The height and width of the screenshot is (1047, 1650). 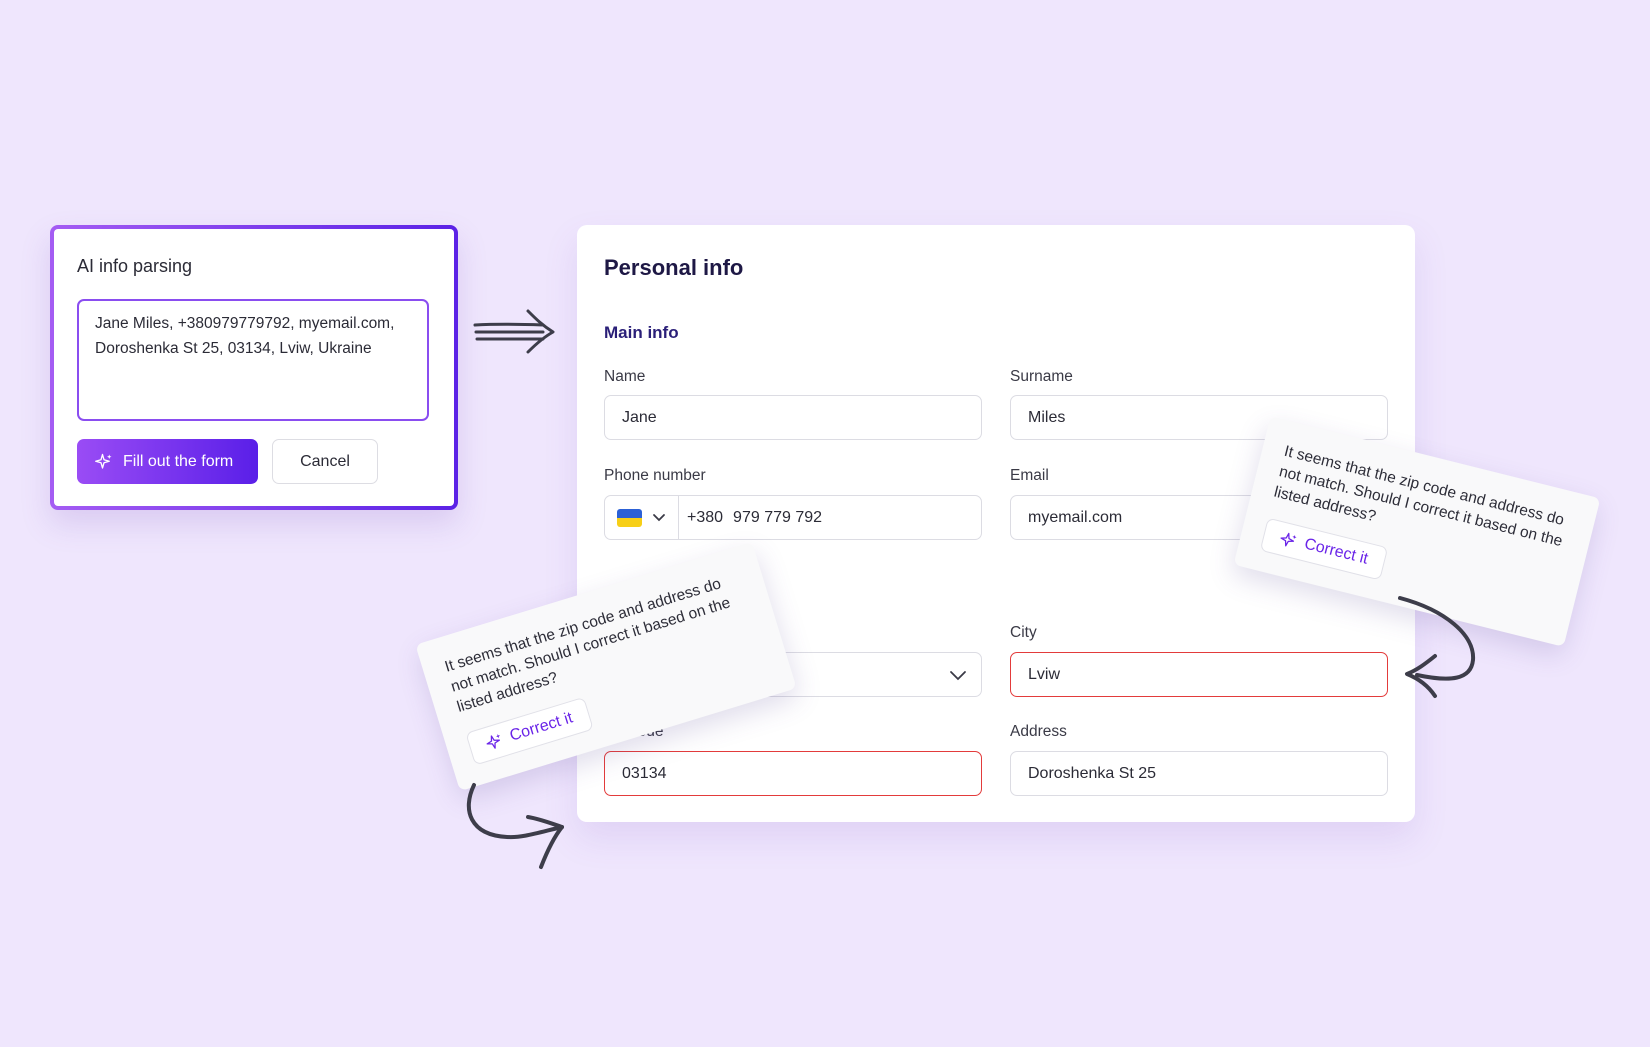 I want to click on phone-input: 979 779 792, so click(x=777, y=518).